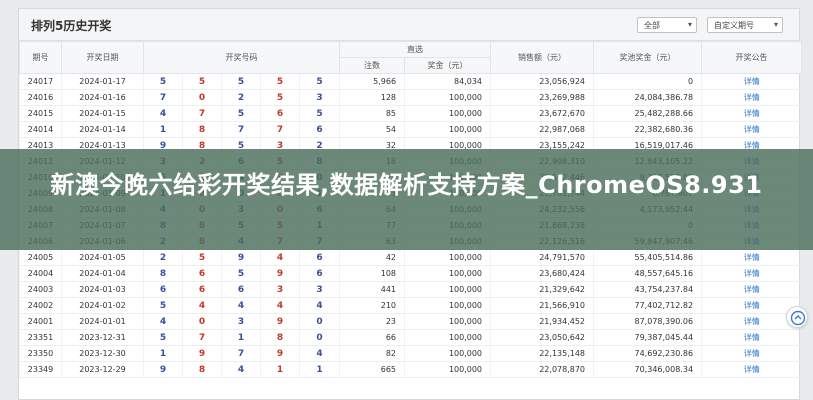 Image resolution: width=813 pixels, height=400 pixels. What do you see at coordinates (542, 113) in the screenshot?
I see `sales-cell: 23,672,670` at bounding box center [542, 113].